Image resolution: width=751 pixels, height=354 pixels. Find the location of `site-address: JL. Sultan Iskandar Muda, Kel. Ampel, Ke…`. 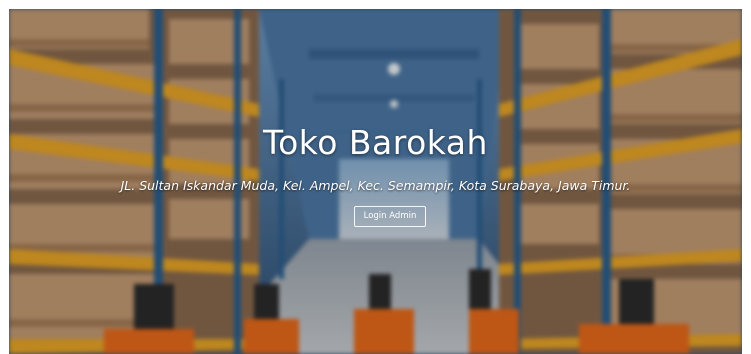

site-address: JL. Sultan Iskandar Muda, Kel. Ampel, Ke… is located at coordinates (375, 185).